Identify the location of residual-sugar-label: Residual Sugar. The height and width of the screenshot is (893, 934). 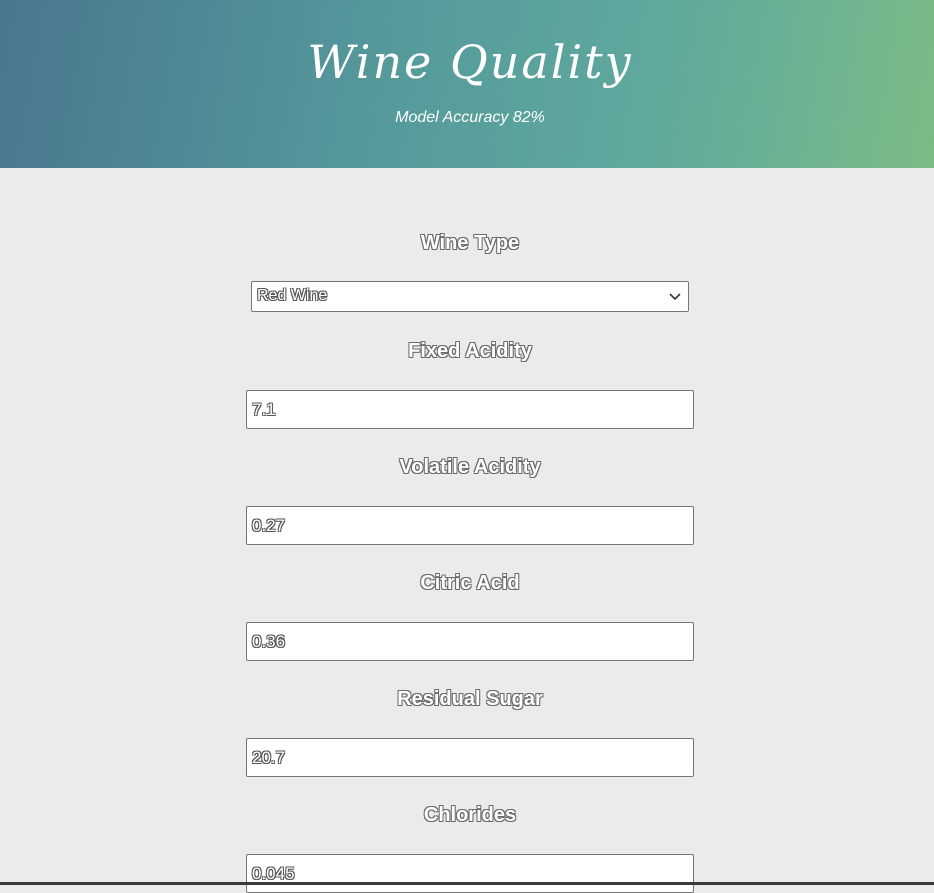
(470, 699).